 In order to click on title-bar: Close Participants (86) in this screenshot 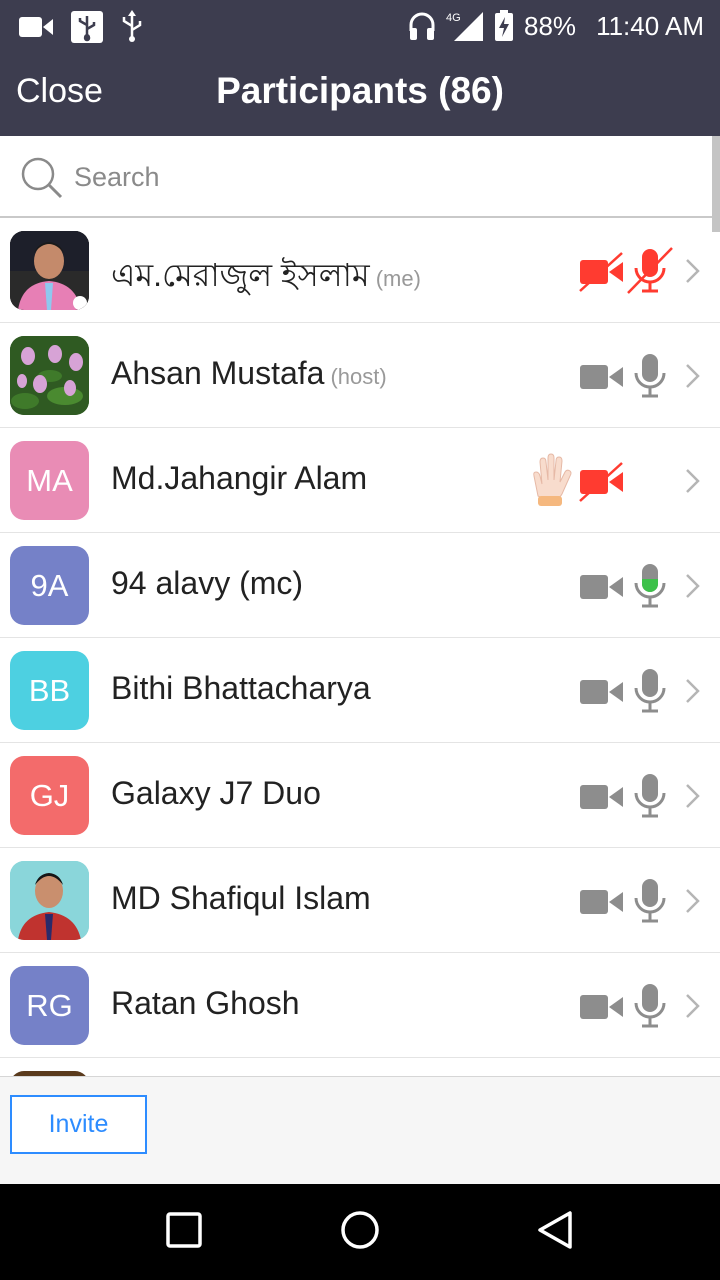, I will do `click(360, 94)`.